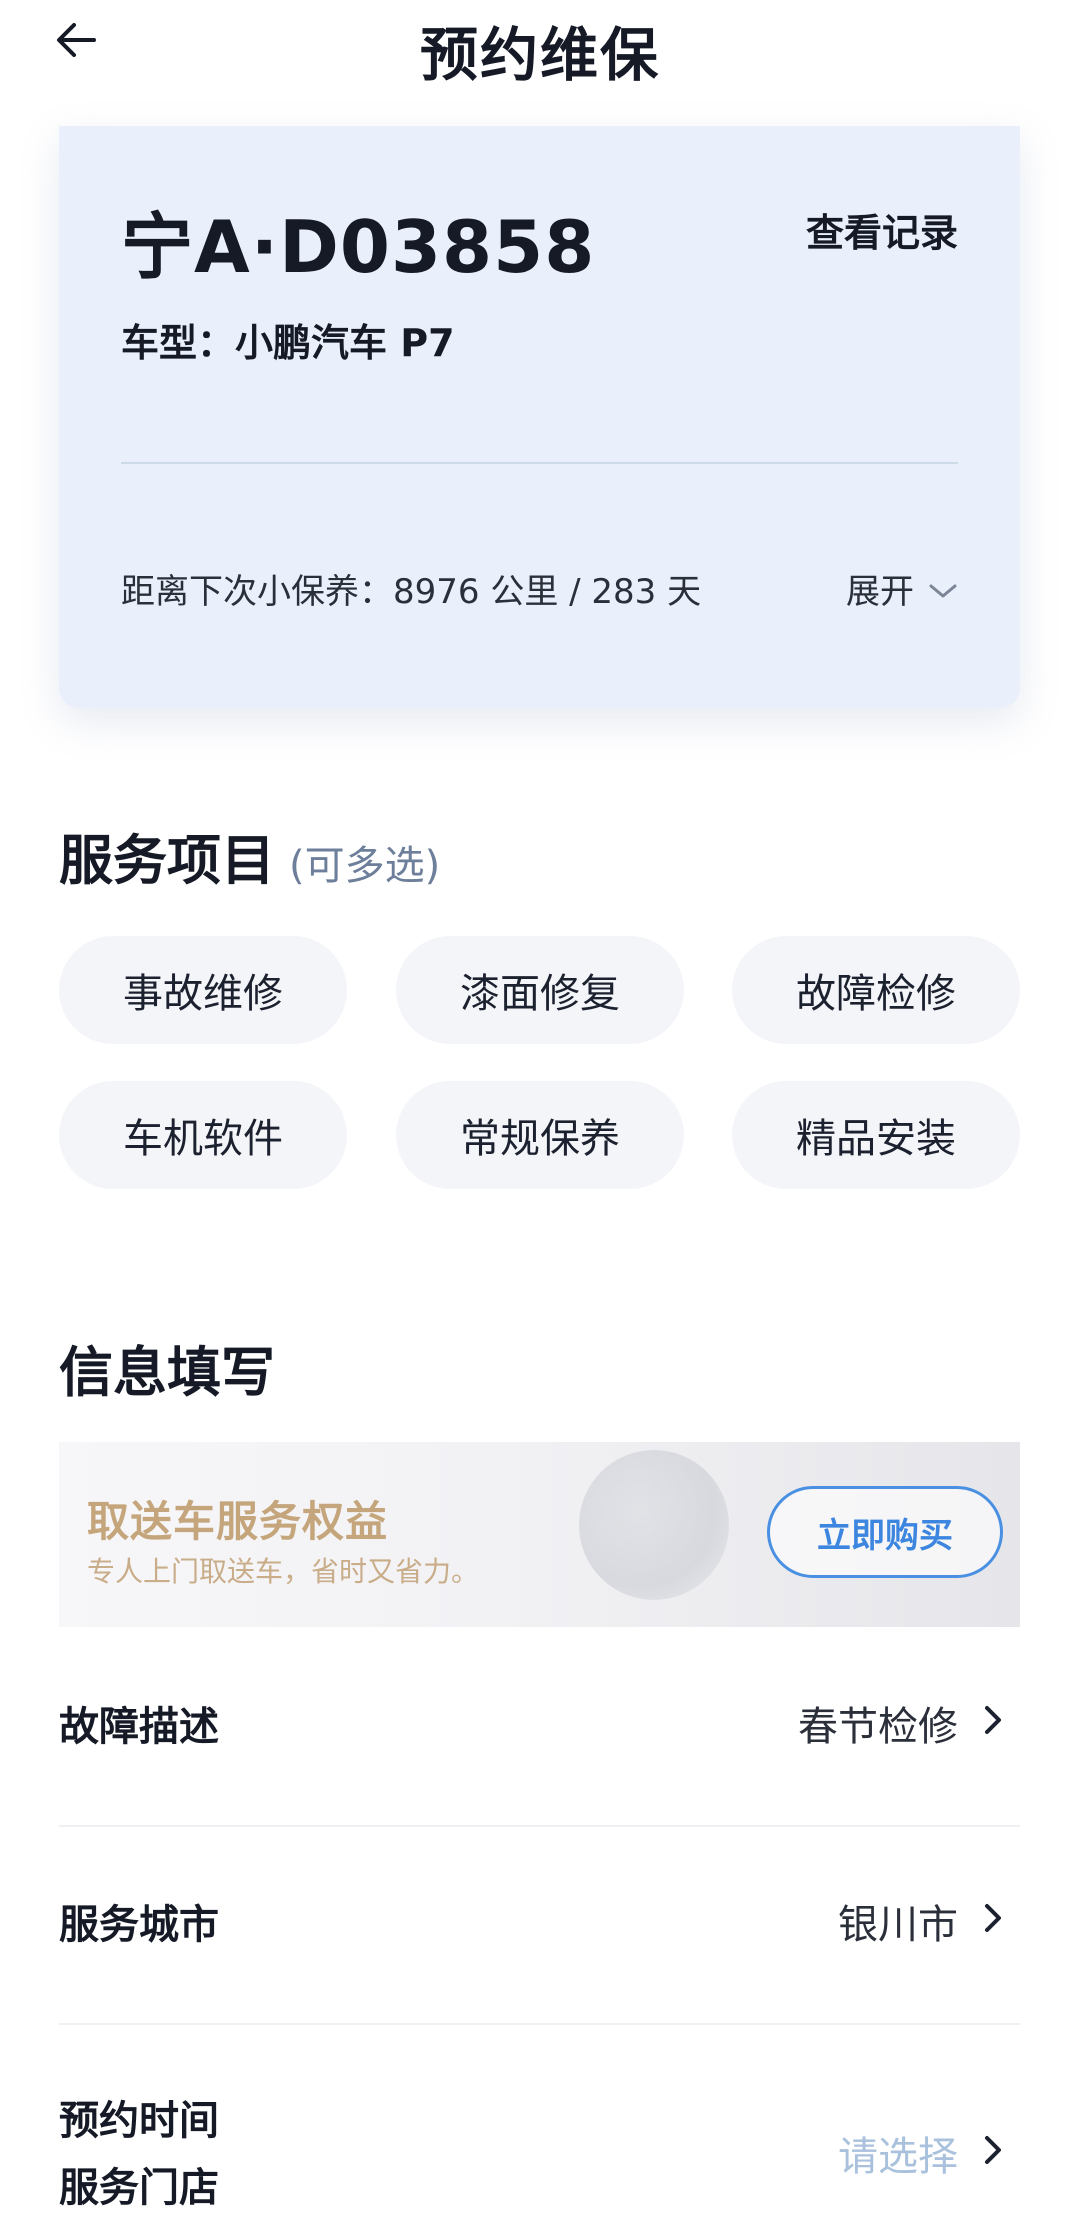 The width and height of the screenshot is (1080, 2222). What do you see at coordinates (540, 990) in the screenshot?
I see `service-chip-paint-repair: 漆面修复` at bounding box center [540, 990].